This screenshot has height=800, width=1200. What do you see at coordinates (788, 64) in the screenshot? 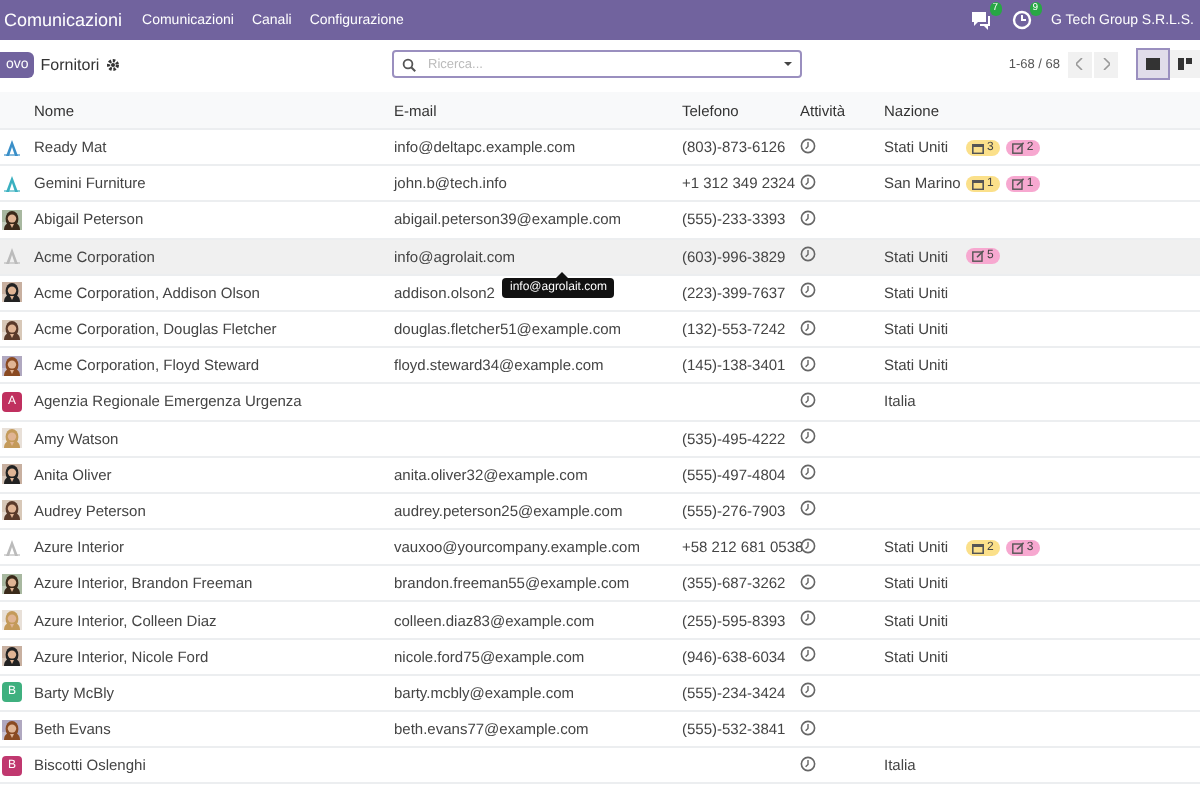
I see `caret-icon` at bounding box center [788, 64].